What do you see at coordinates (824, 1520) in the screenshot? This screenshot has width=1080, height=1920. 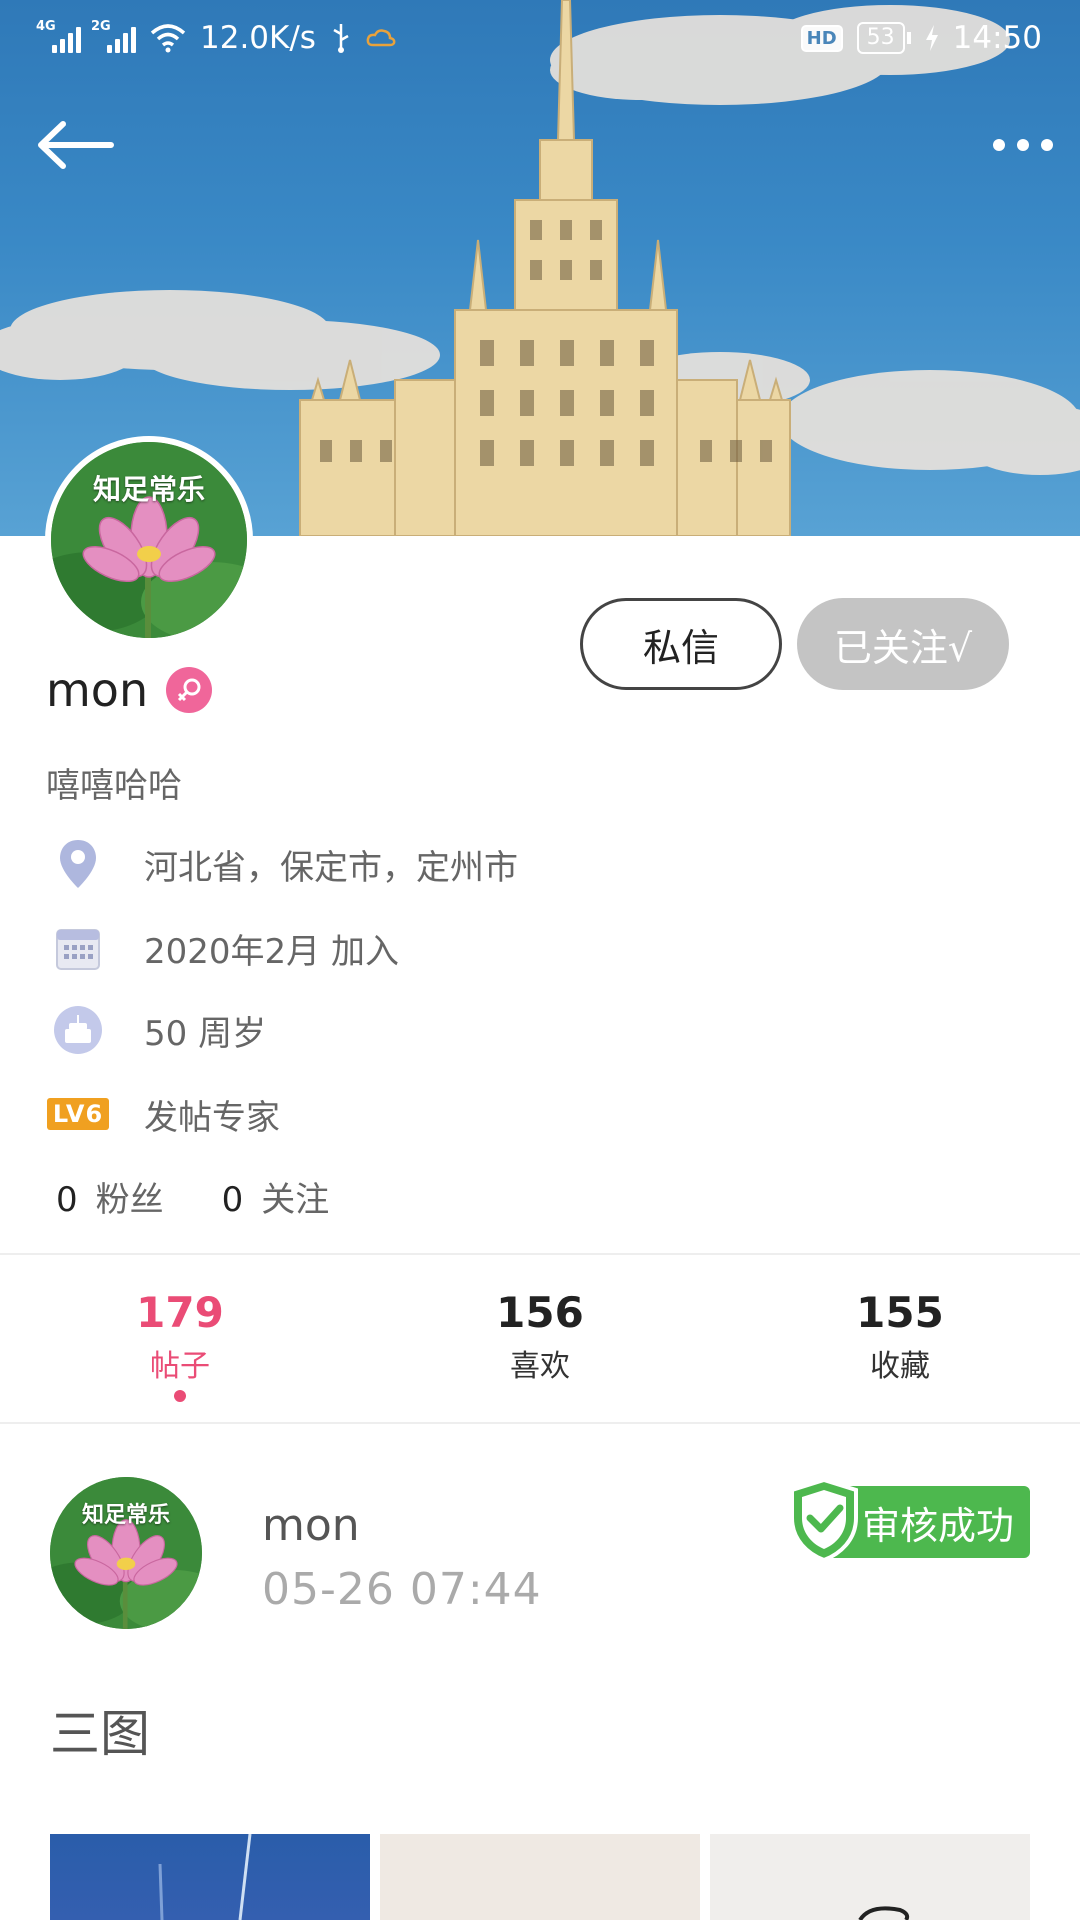 I see `shield-check-icon` at bounding box center [824, 1520].